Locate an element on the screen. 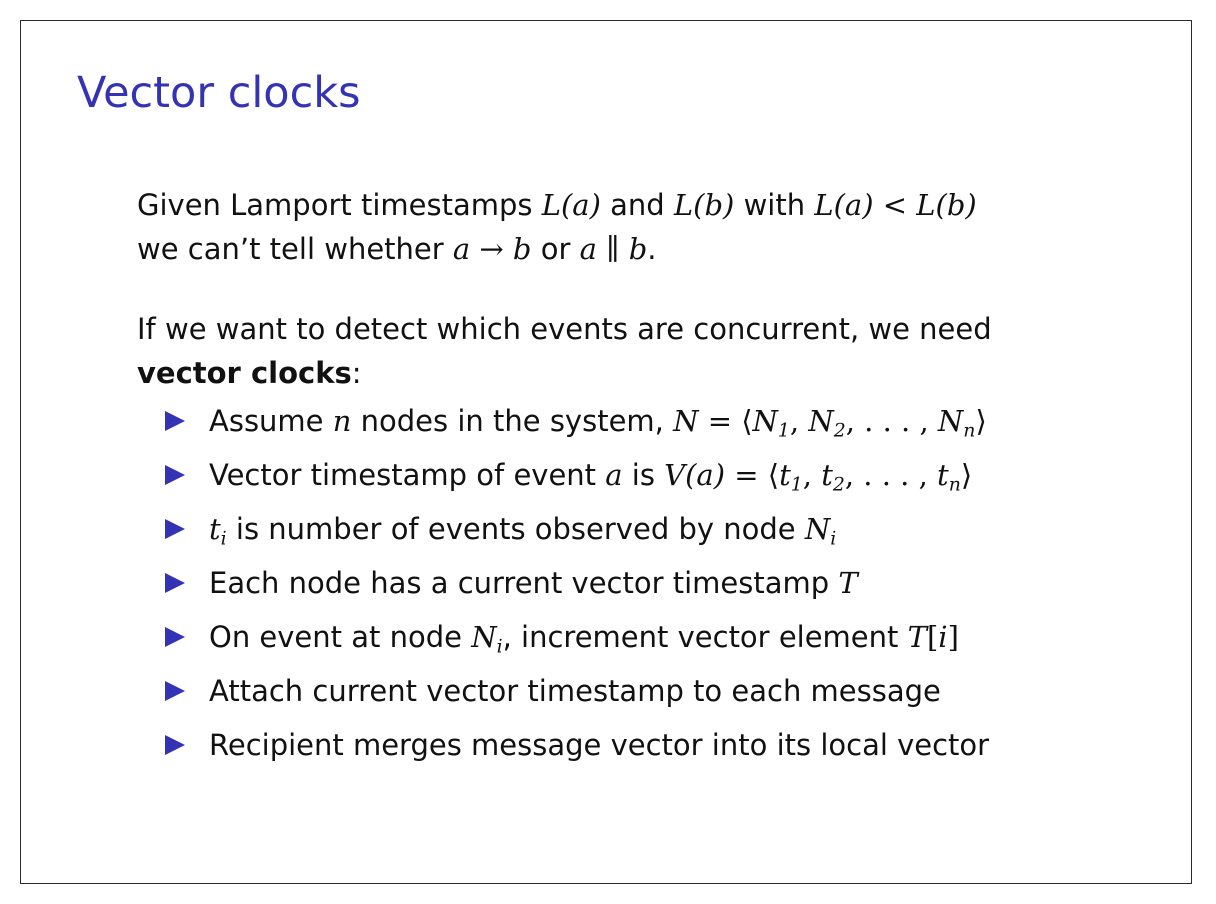 The height and width of the screenshot is (904, 1216). text: and is located at coordinates (637, 205).